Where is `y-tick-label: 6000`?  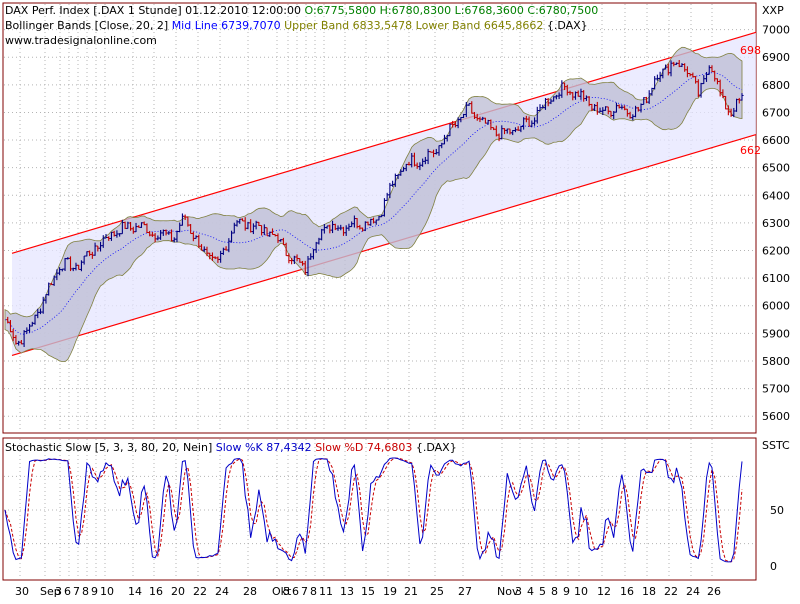 y-tick-label: 6000 is located at coordinates (776, 306).